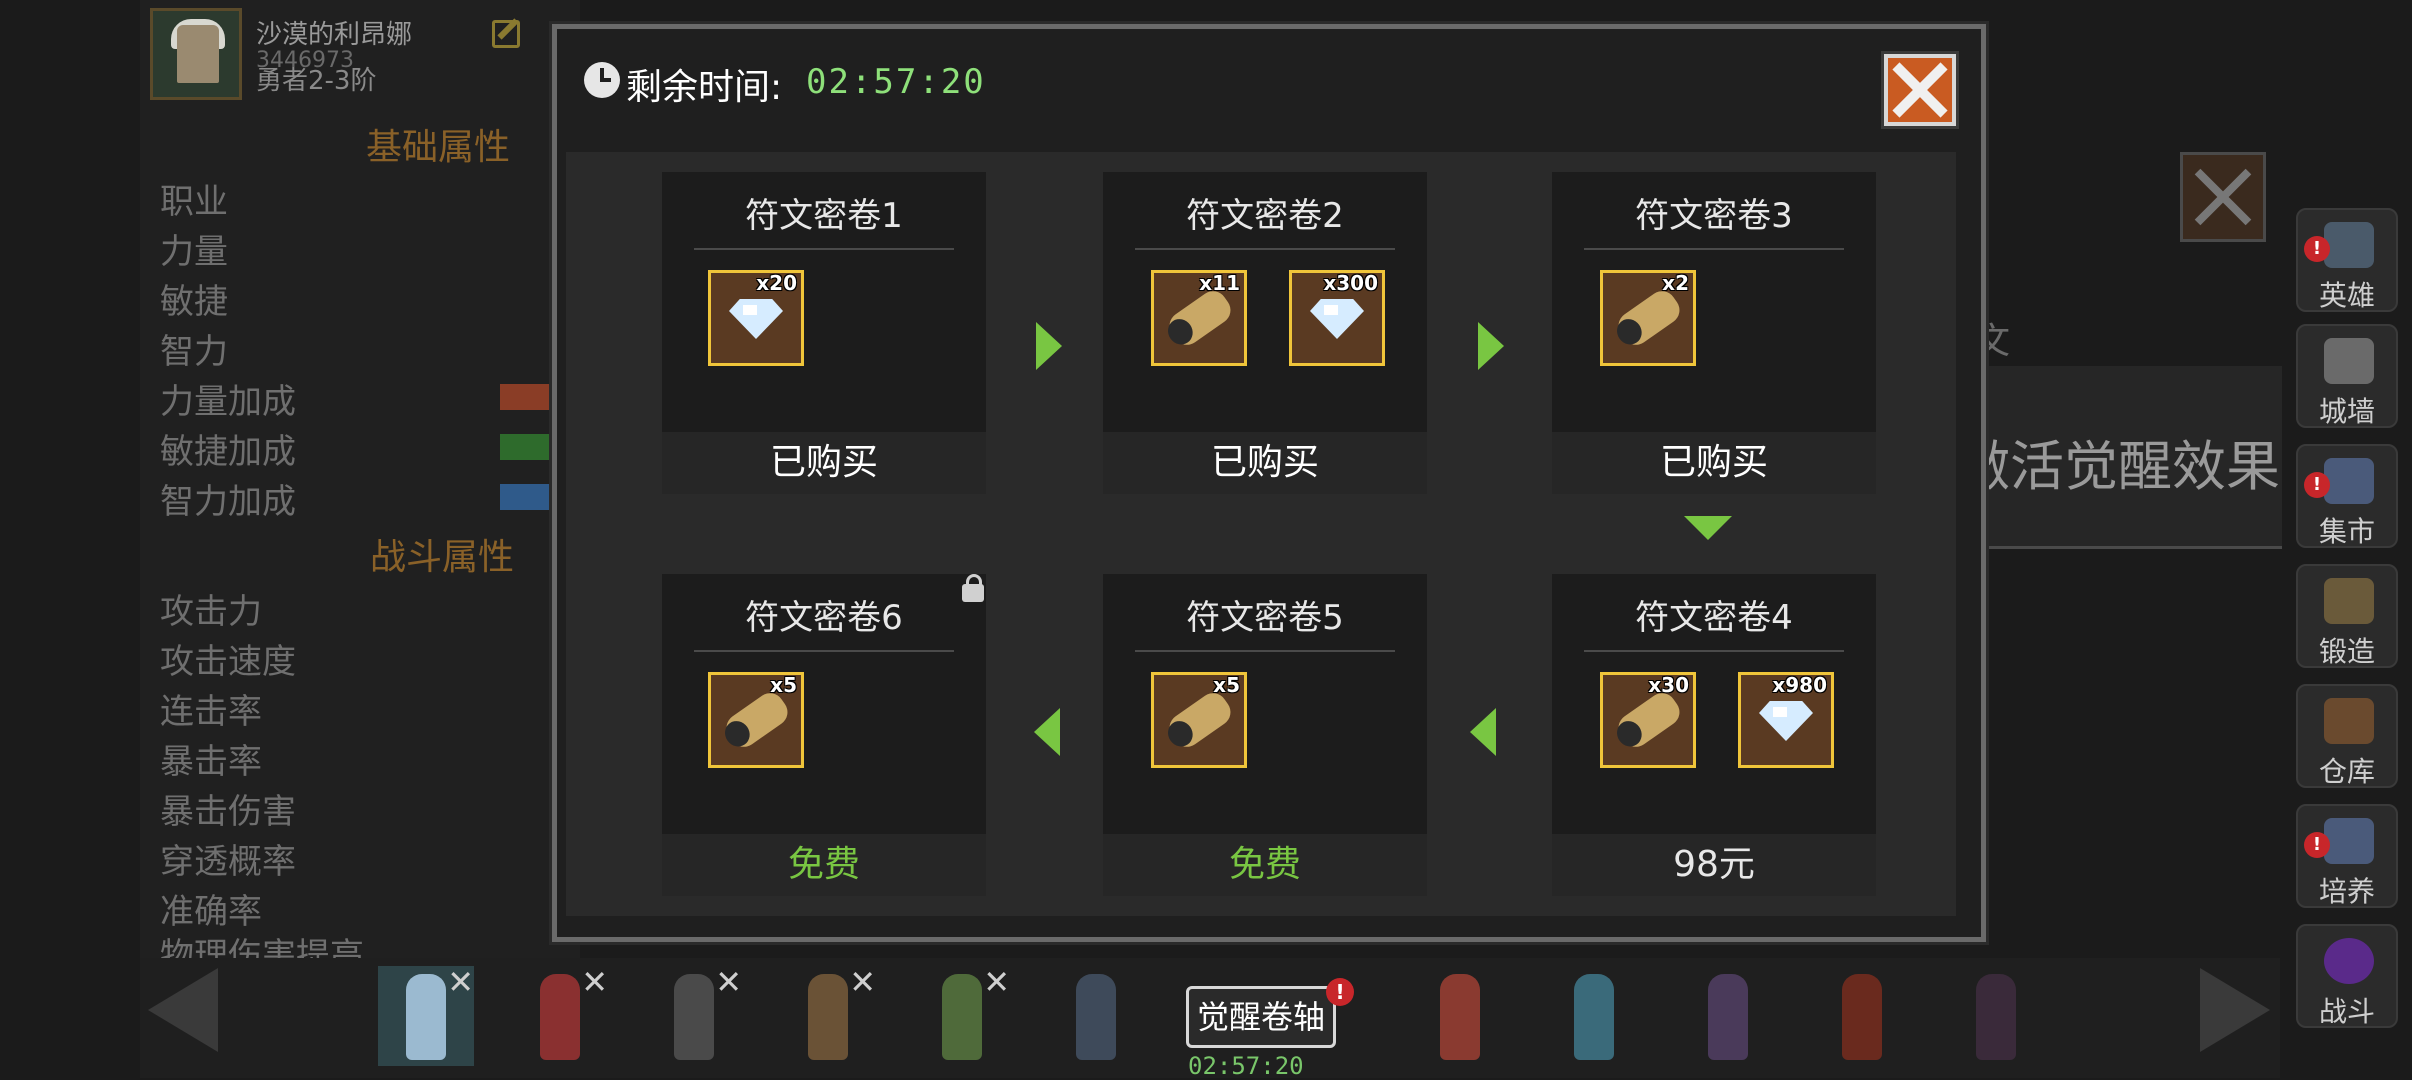 Image resolution: width=2412 pixels, height=1080 pixels. I want to click on menu-label: 锻造, so click(2346, 651).